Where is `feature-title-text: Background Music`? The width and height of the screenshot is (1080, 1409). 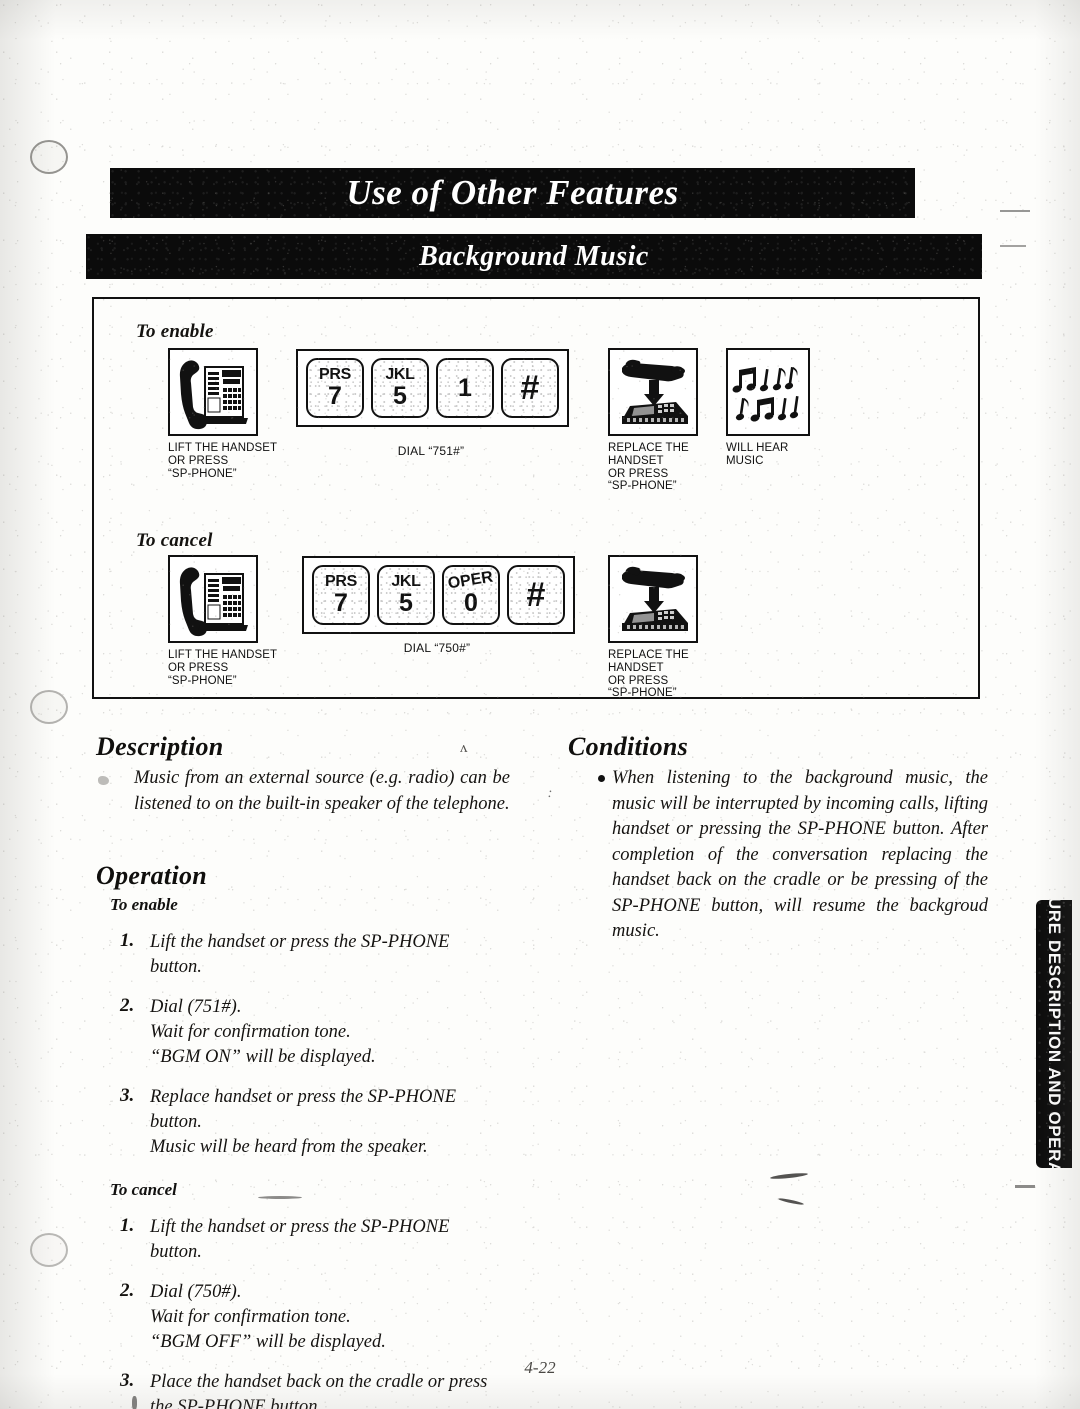 feature-title-text: Background Music is located at coordinates (534, 256).